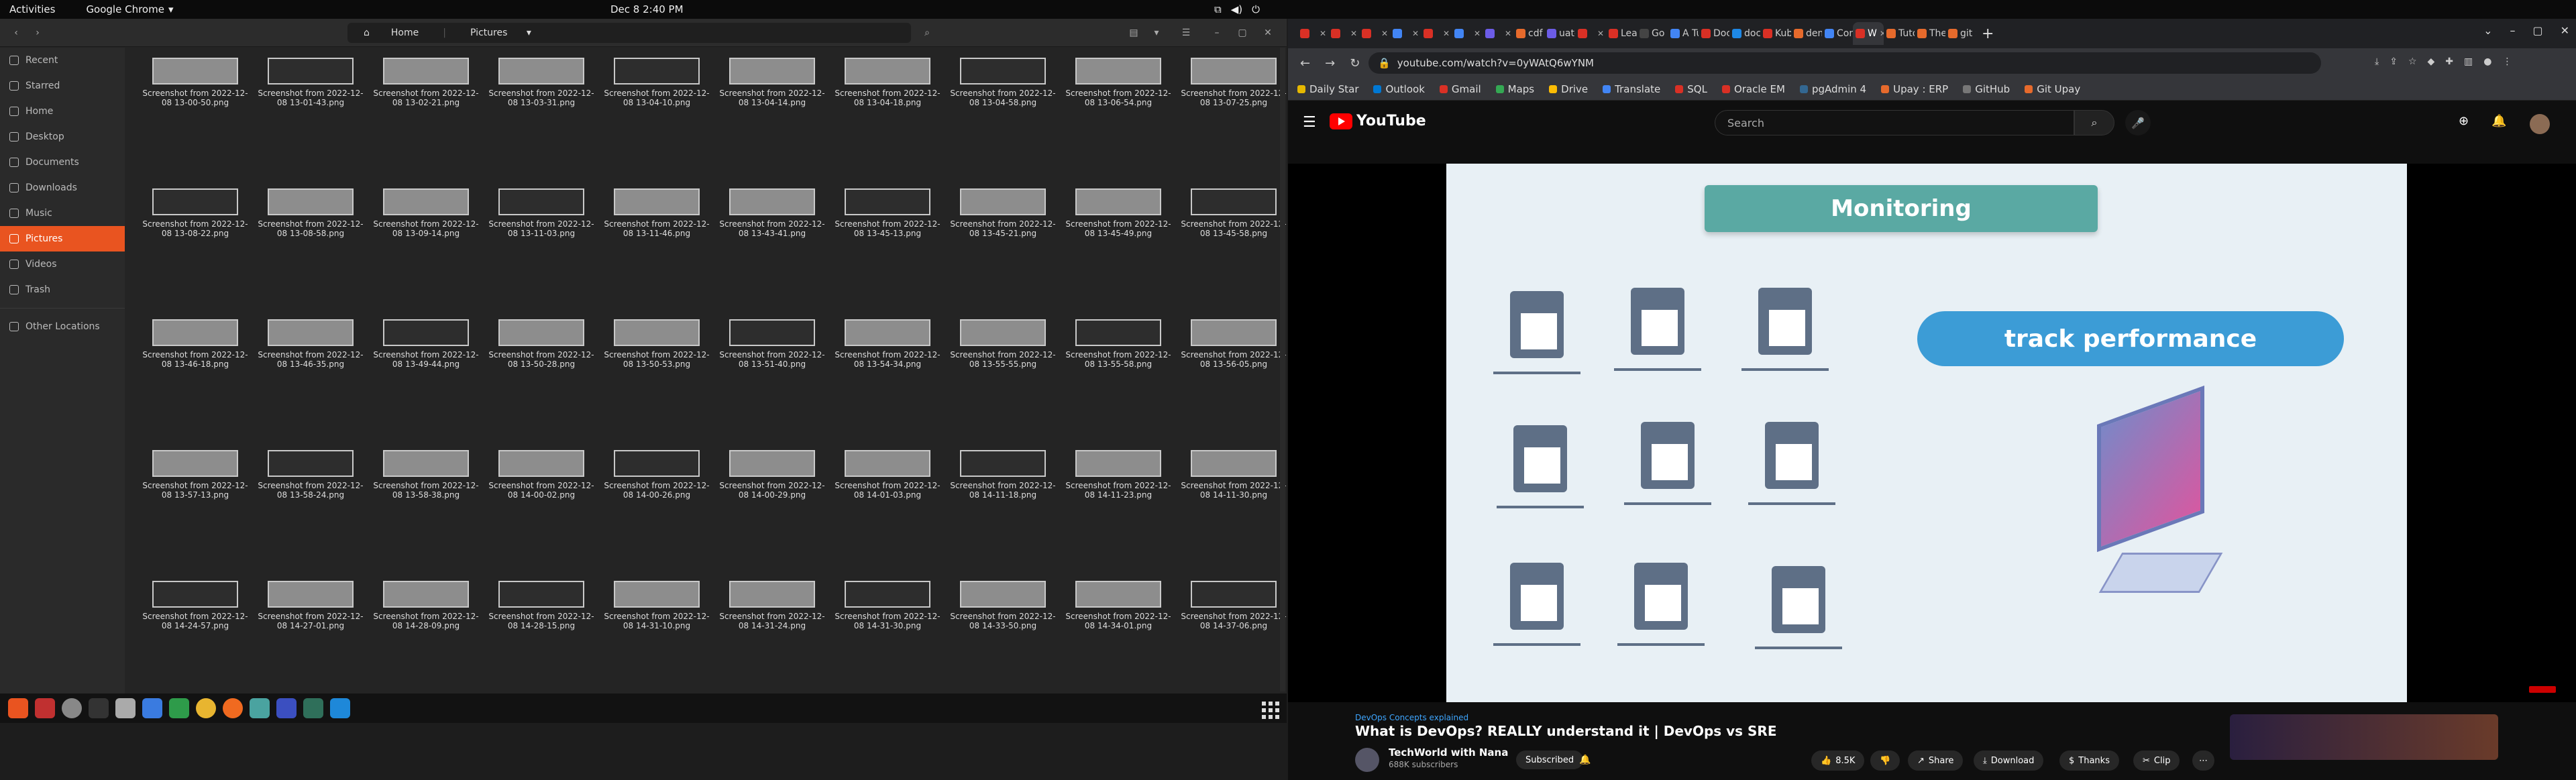 Image resolution: width=2576 pixels, height=780 pixels. I want to click on browser-tab: cdf✕, so click(1528, 33).